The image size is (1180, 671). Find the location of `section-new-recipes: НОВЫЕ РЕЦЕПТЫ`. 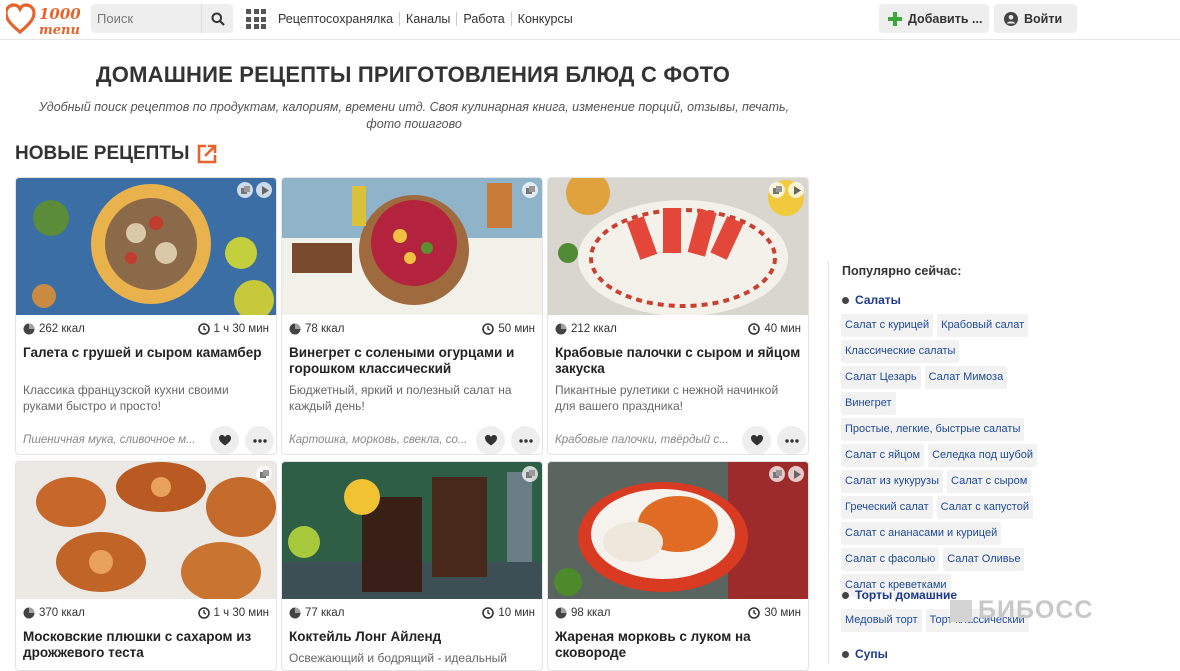

section-new-recipes: НОВЫЕ РЕЦЕПТЫ is located at coordinates (116, 154).